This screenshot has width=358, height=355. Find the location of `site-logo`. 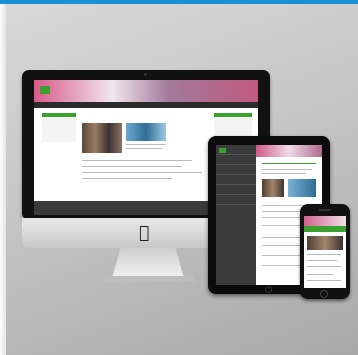

site-logo is located at coordinates (45, 90).